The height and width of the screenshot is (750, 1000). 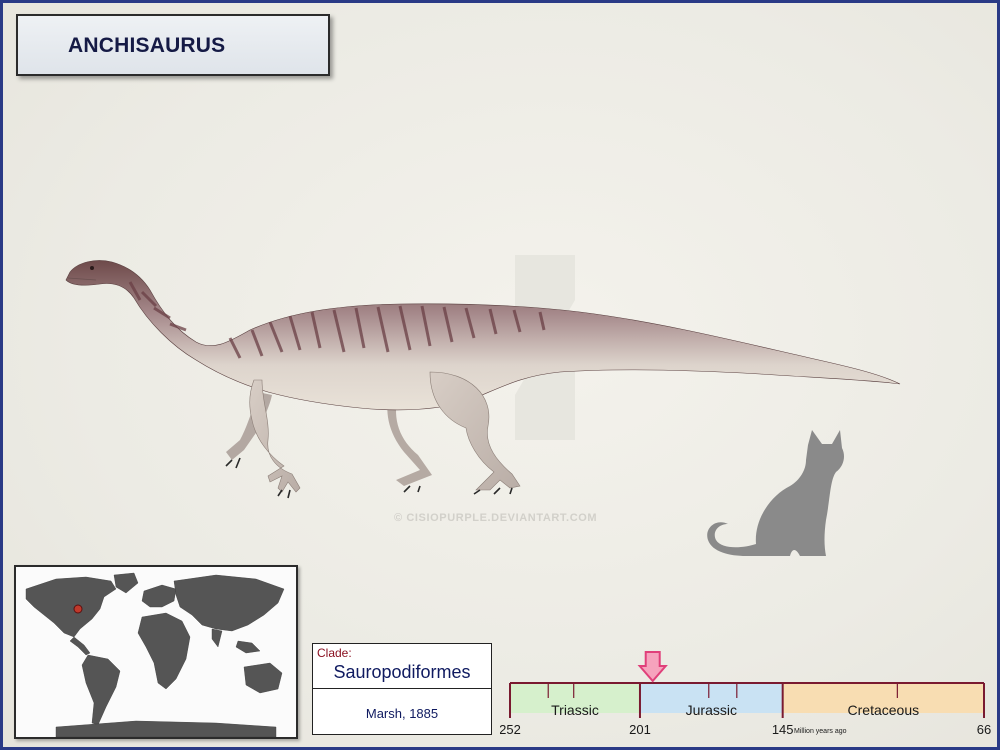 I want to click on period-label-jurassic: Jurassic, so click(x=711, y=710).